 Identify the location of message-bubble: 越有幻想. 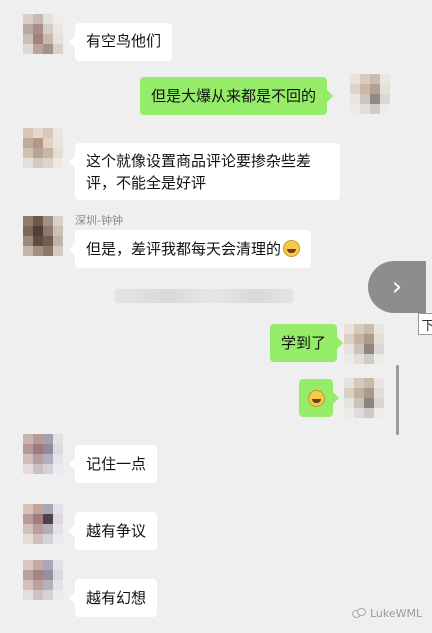
(113, 598).